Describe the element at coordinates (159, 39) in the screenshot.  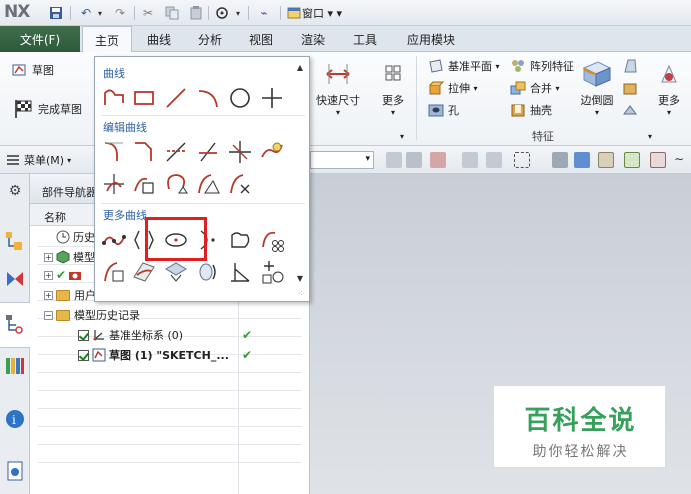
I see `tab-curve: 曲线` at that location.